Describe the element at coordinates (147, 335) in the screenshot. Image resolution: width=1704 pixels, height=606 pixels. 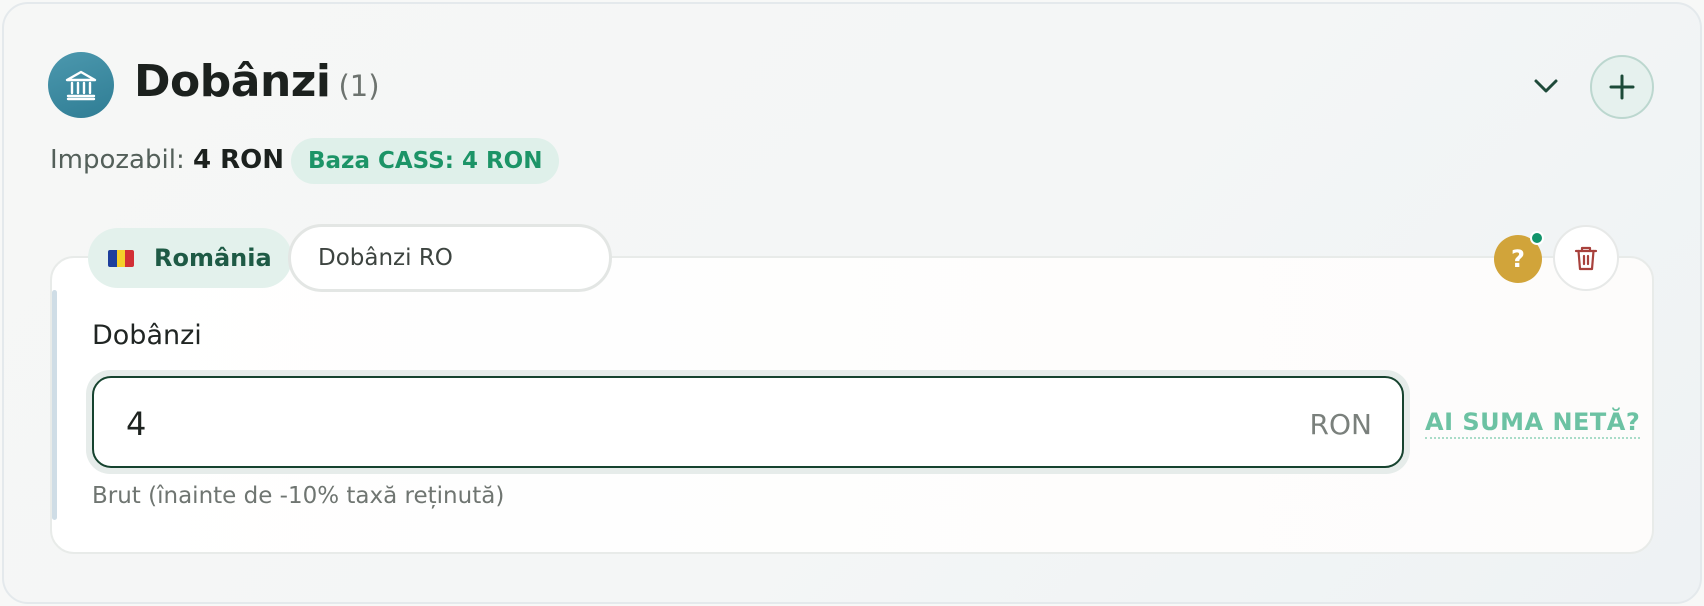
I see `amount-field-label: Dobânzi` at that location.